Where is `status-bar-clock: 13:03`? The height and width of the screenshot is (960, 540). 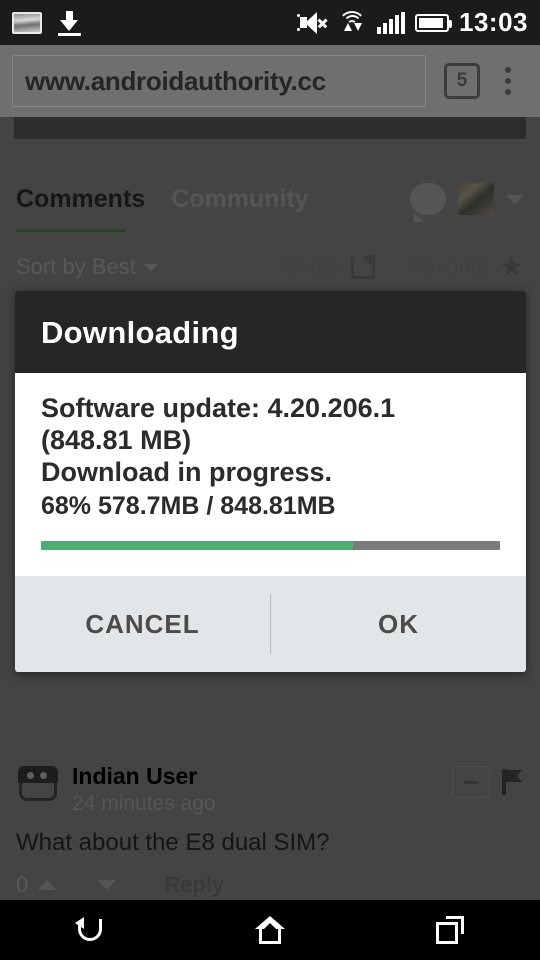
status-bar-clock: 13:03 is located at coordinates (493, 22).